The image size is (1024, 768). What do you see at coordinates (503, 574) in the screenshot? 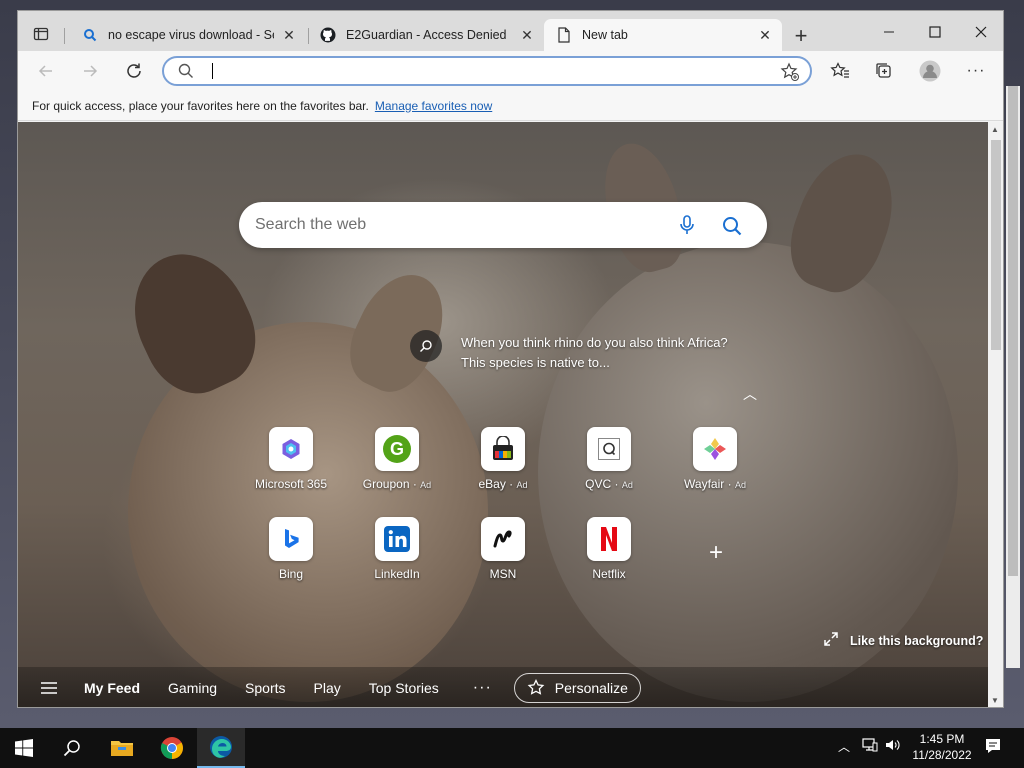
I see `tile-label: MSN` at bounding box center [503, 574].